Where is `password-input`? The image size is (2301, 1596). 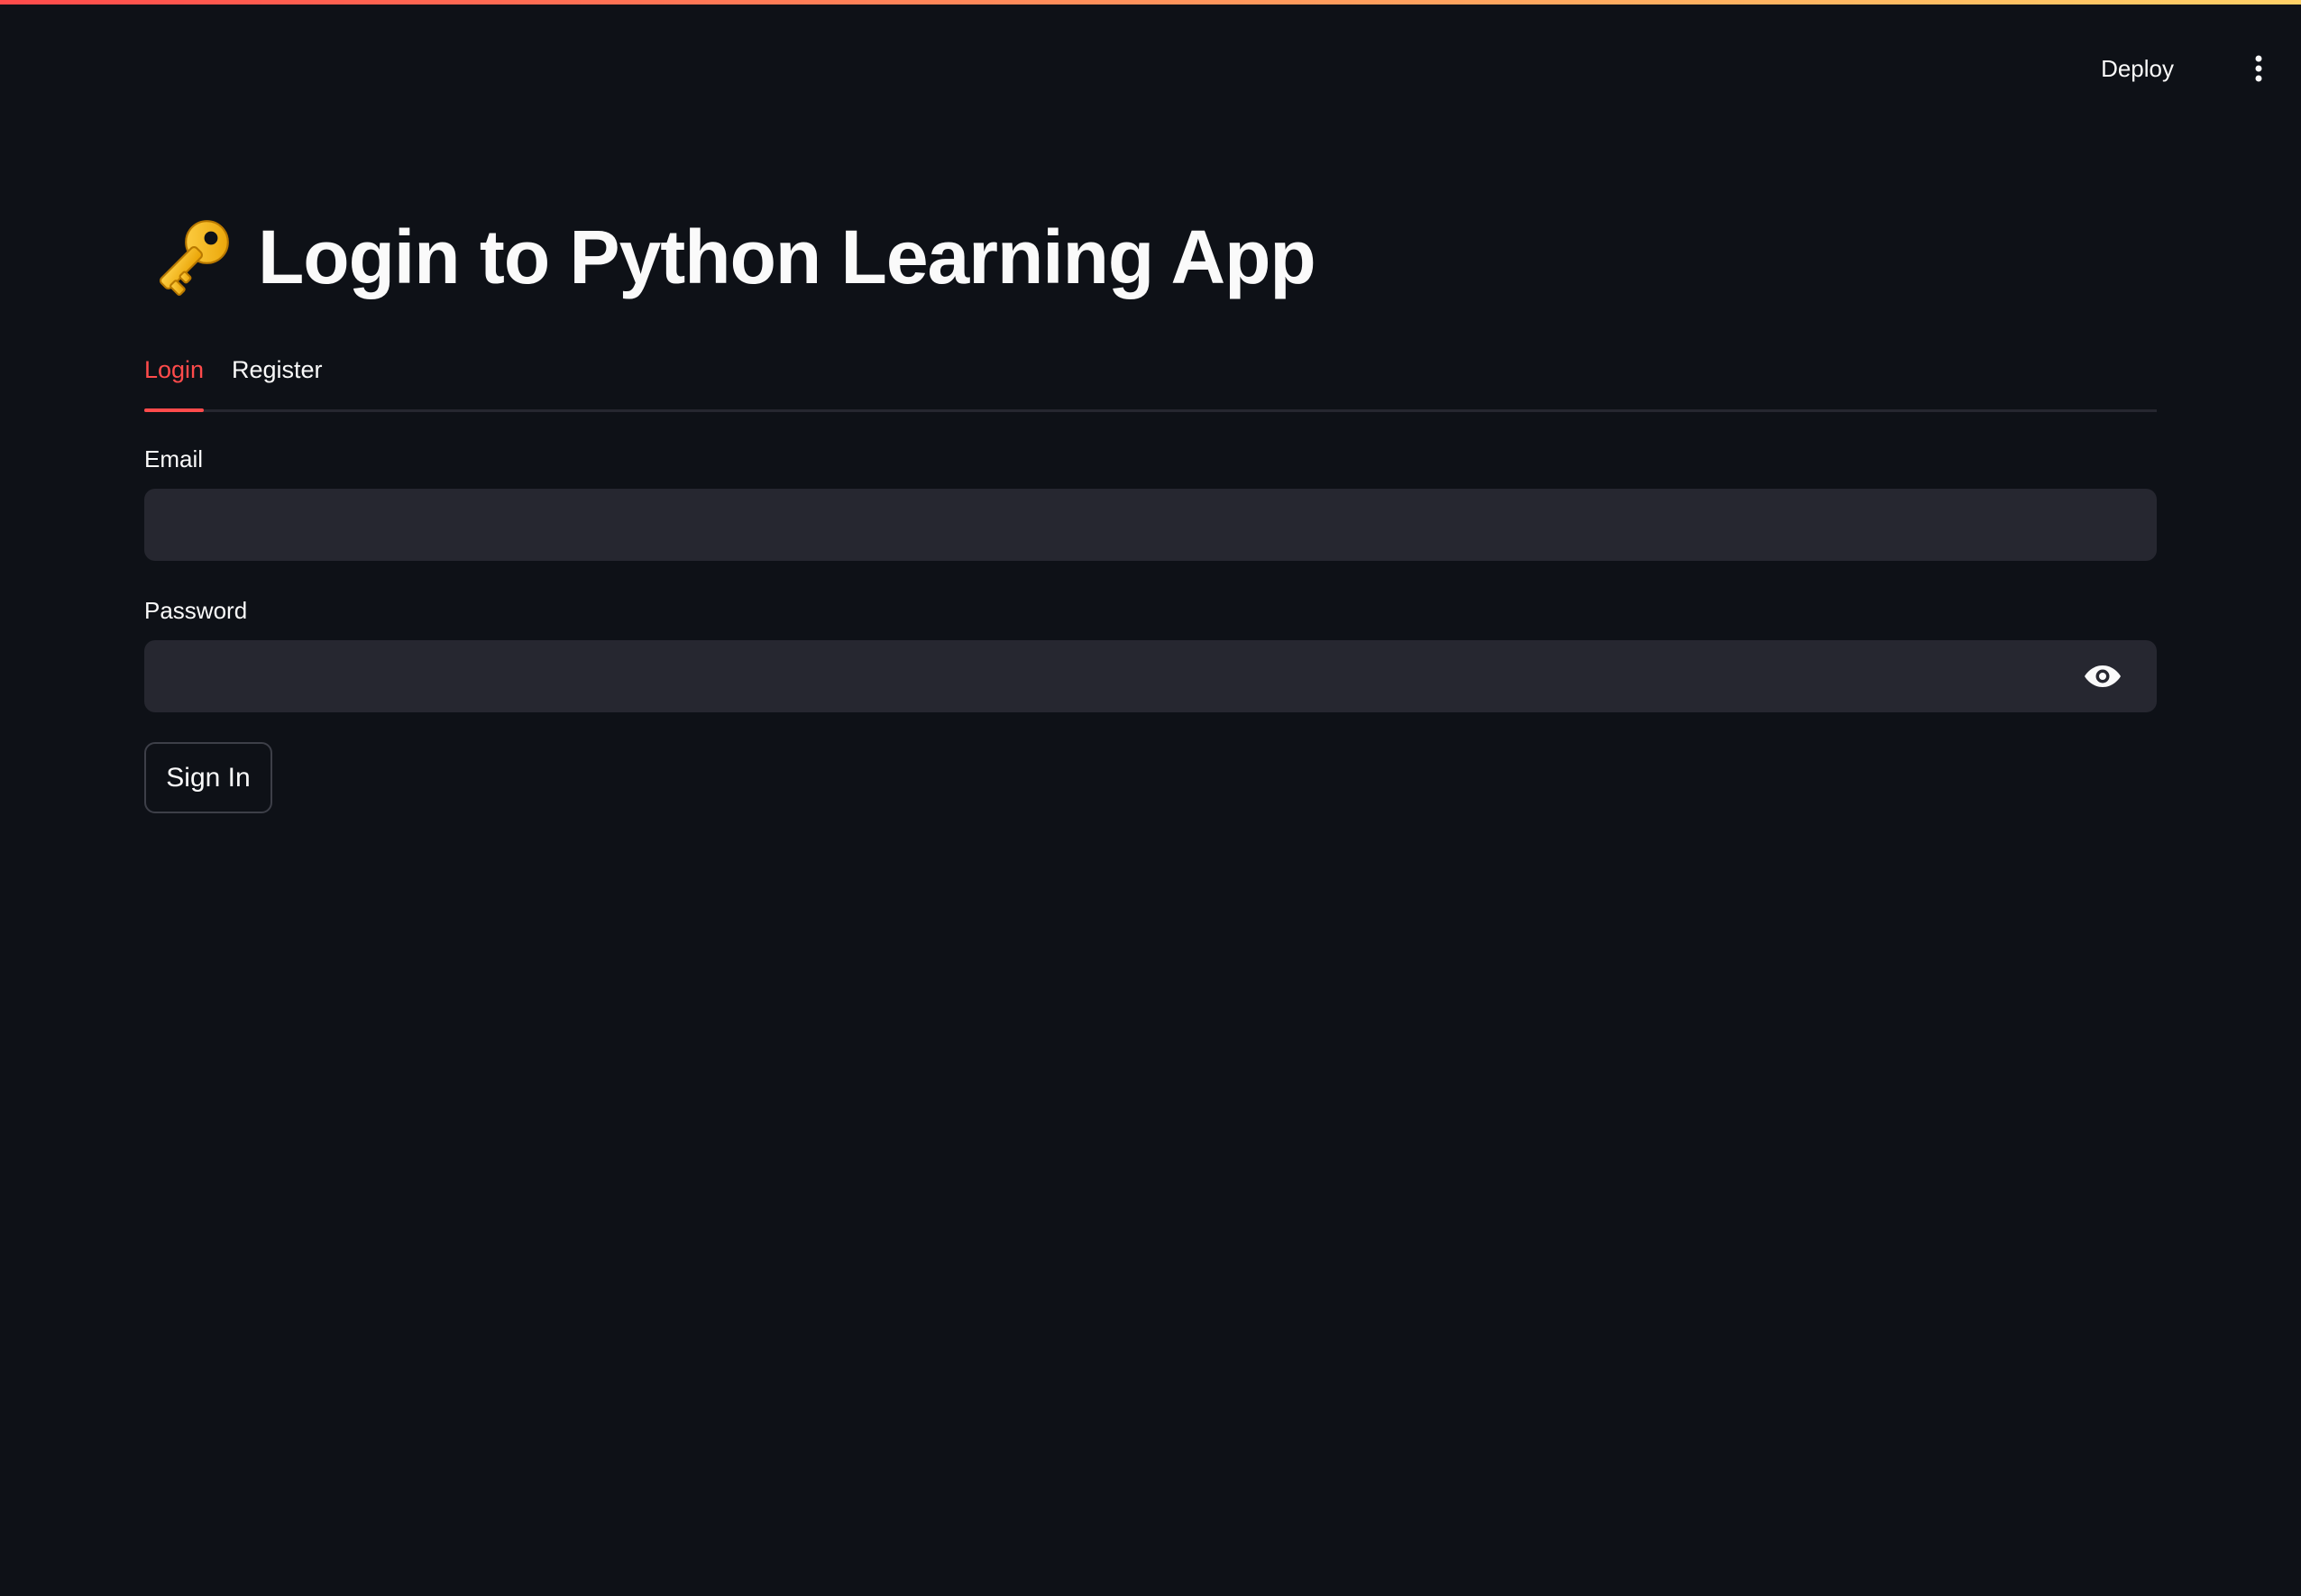
password-input is located at coordinates (1150, 676).